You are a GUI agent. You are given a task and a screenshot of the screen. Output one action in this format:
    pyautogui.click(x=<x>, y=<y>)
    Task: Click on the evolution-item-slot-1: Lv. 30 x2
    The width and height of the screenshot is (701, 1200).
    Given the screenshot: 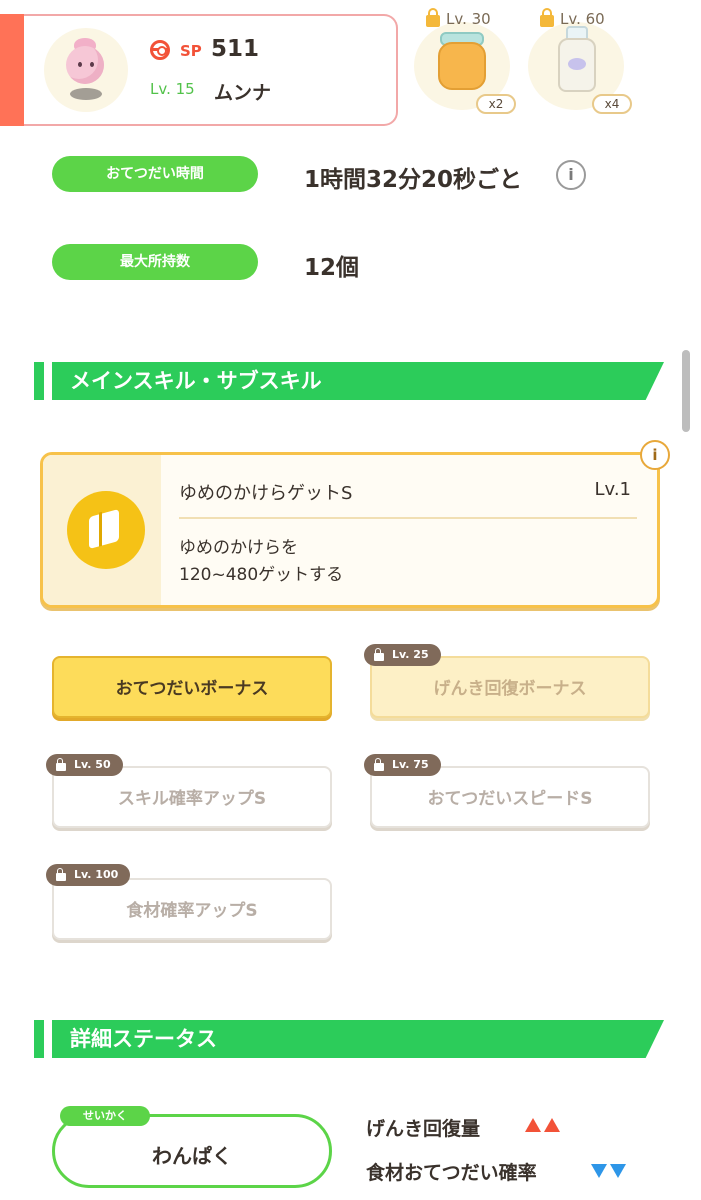 What is the action you would take?
    pyautogui.click(x=465, y=57)
    